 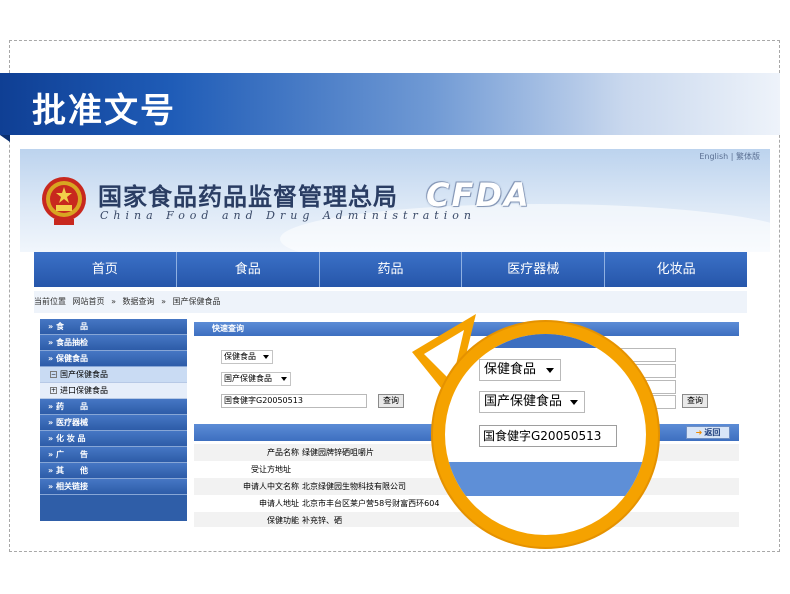 I want to click on main-nav: 首页 食品 药品 医疗器械 化妆品, so click(x=390, y=269).